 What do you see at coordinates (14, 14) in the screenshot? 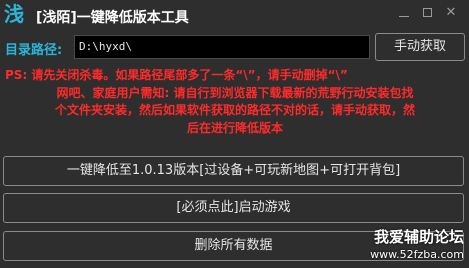
I see `app-logo-icon: 浅` at bounding box center [14, 14].